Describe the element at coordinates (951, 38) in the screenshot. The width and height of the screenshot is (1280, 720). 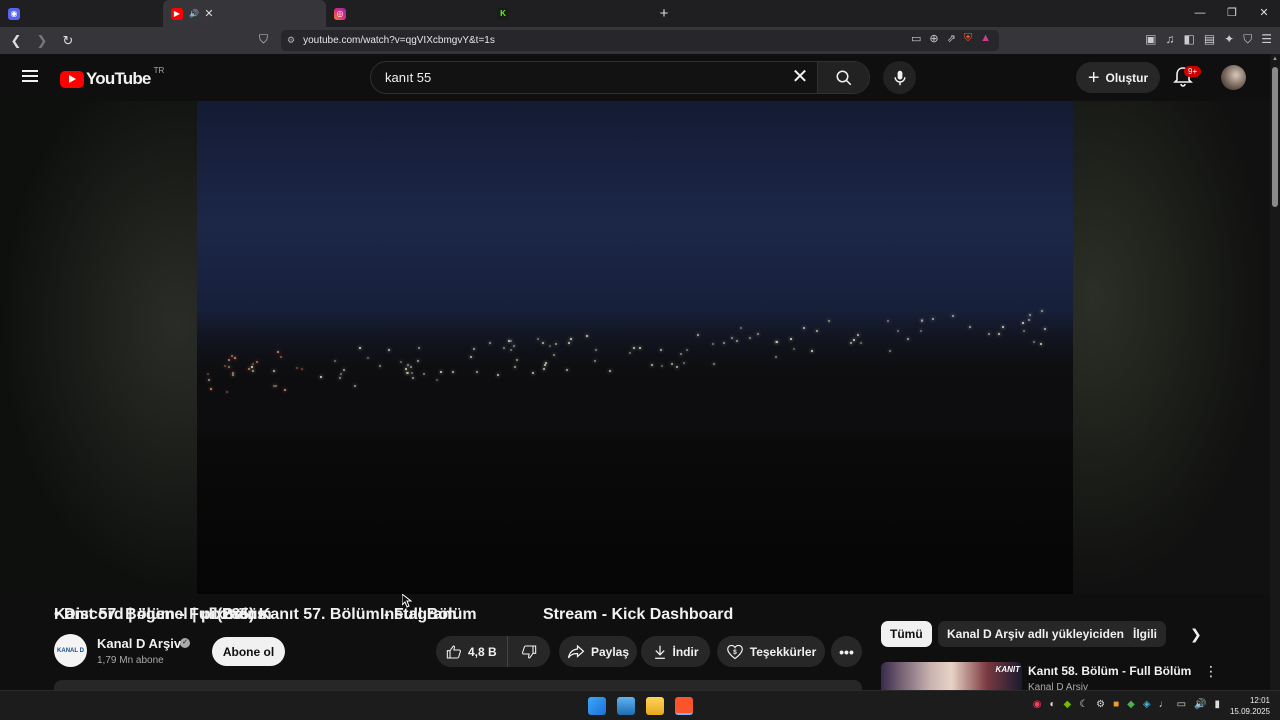
I see `share-page-icon: ⇗` at that location.